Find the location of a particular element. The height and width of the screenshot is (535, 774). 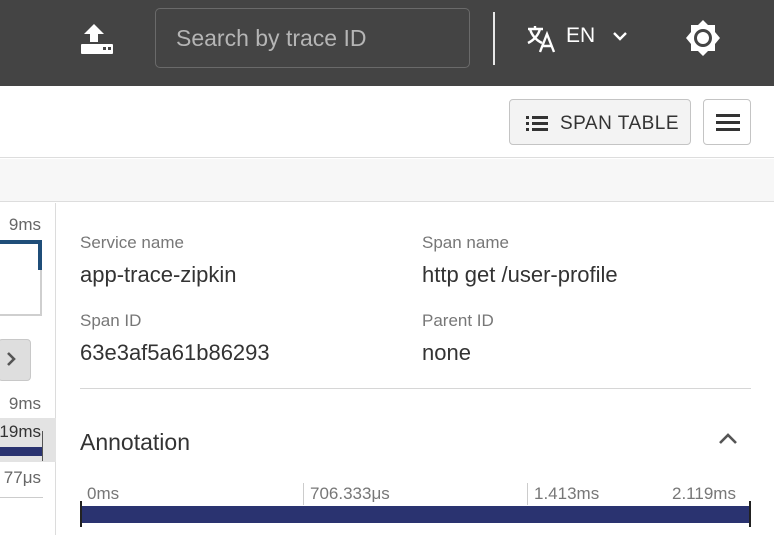

annotation-span-bar is located at coordinates (415, 514).